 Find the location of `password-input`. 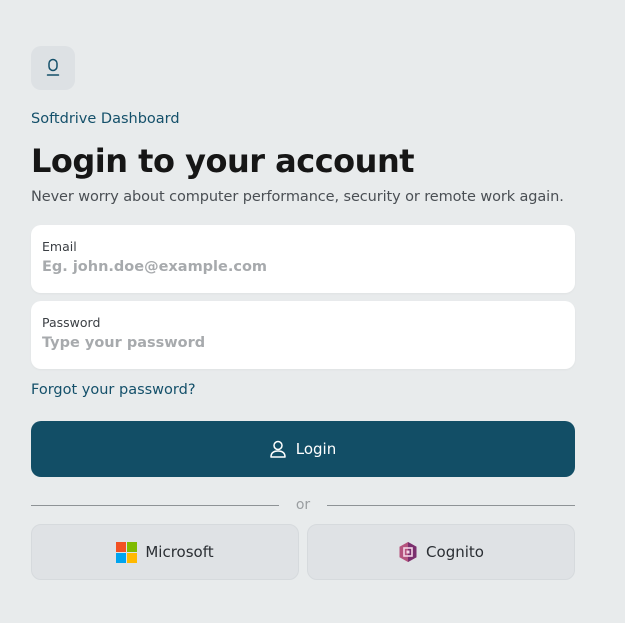

password-input is located at coordinates (302, 343).